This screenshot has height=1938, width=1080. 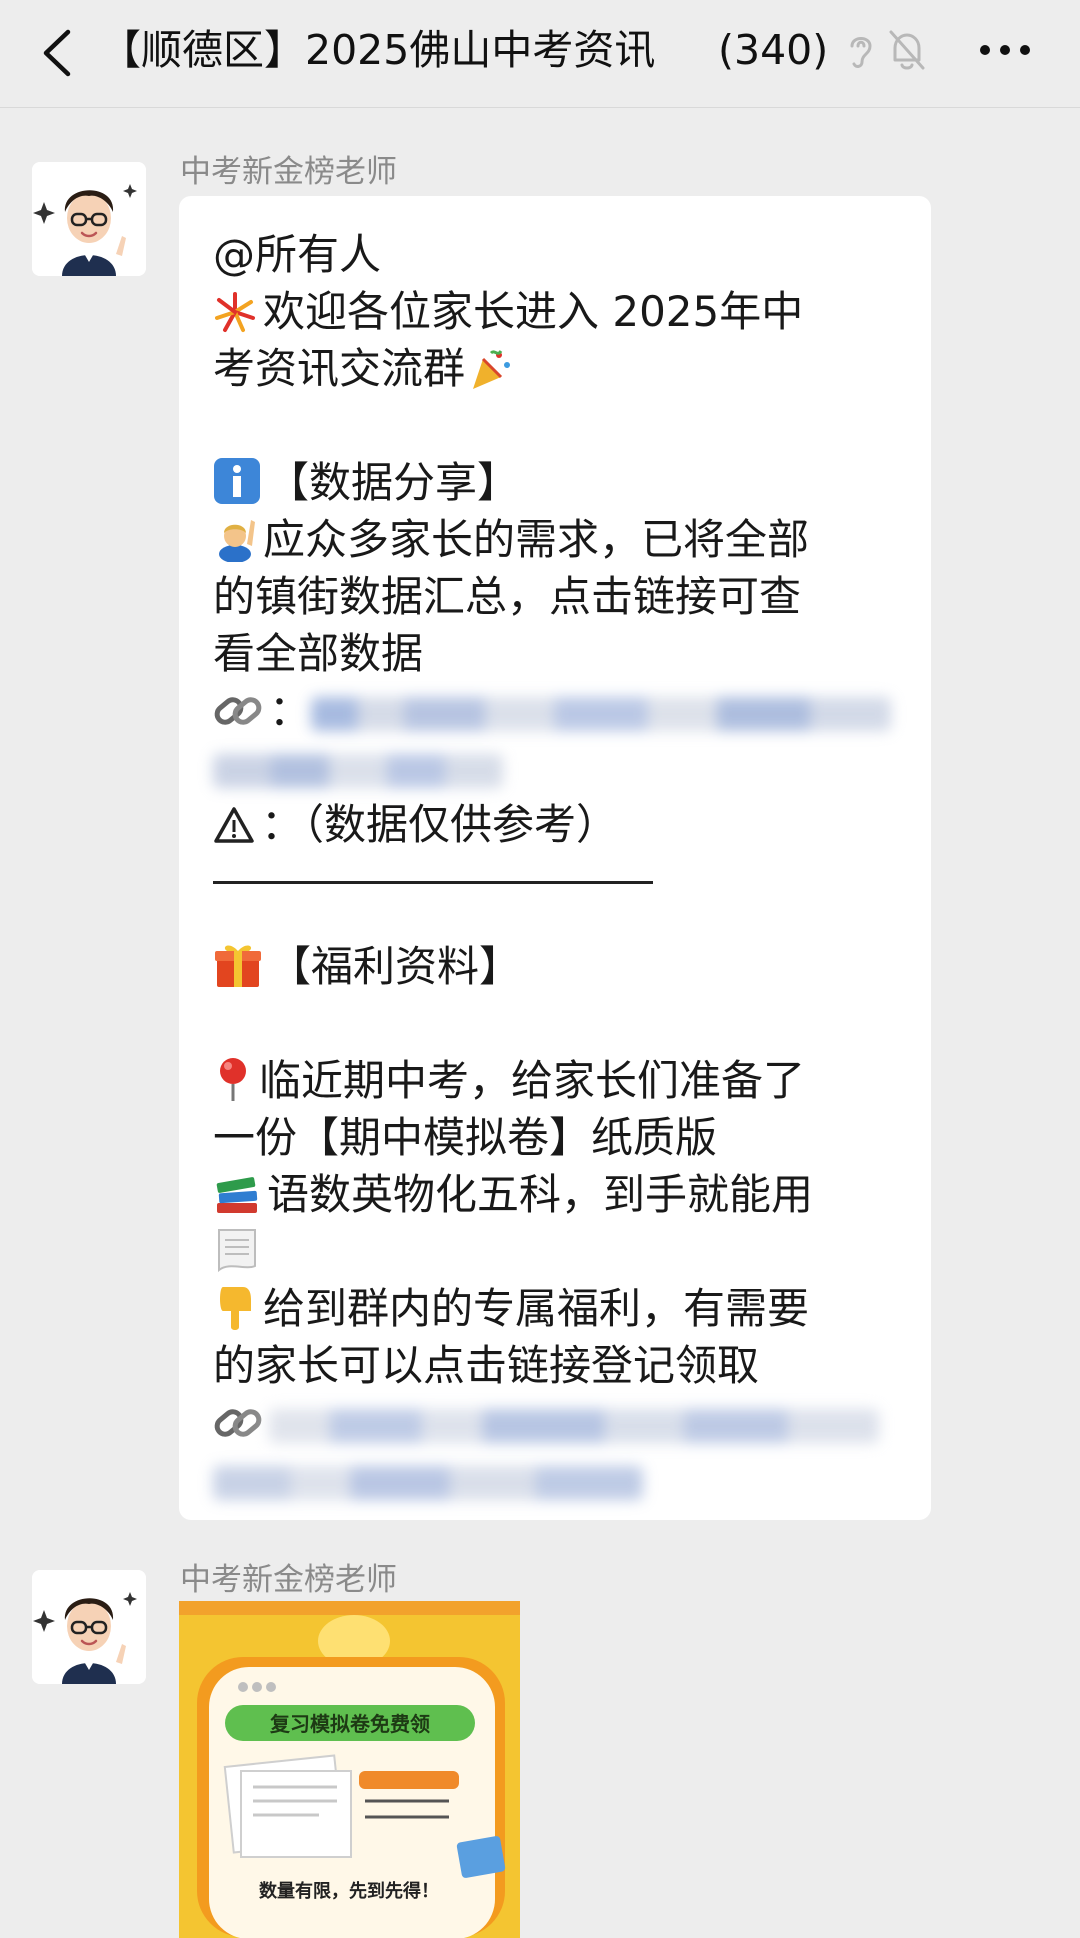 I want to click on info-icon, so click(x=237, y=488).